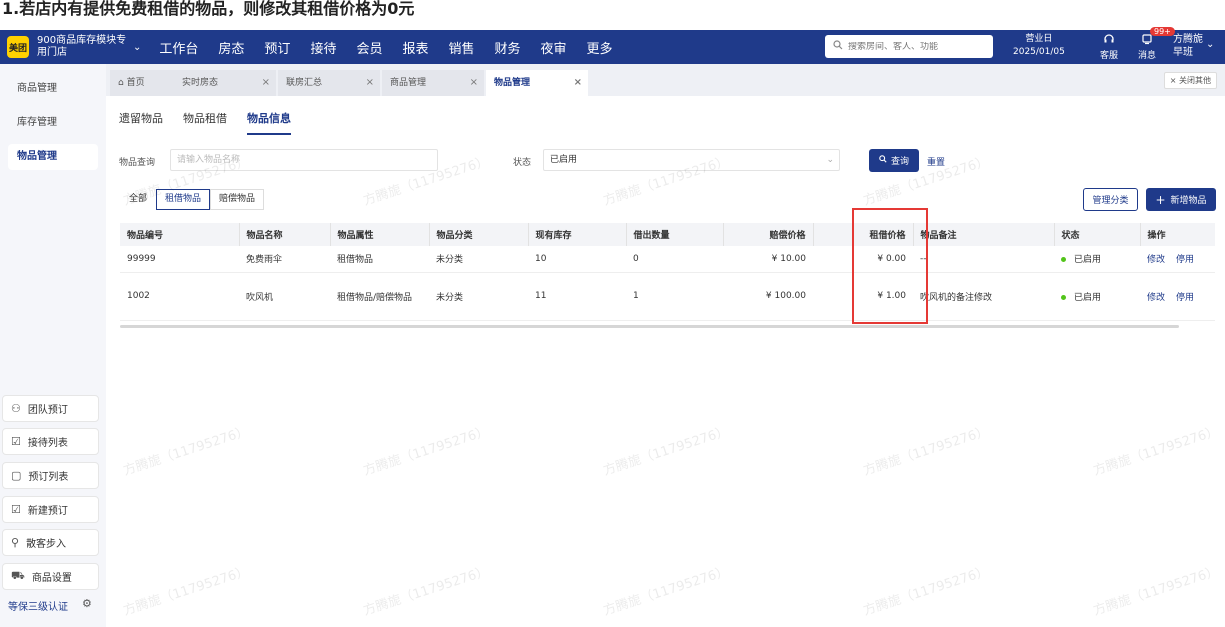 The width and height of the screenshot is (1225, 627). What do you see at coordinates (205, 122) in the screenshot?
I see `subtab-item-rental: 物品租借` at bounding box center [205, 122].